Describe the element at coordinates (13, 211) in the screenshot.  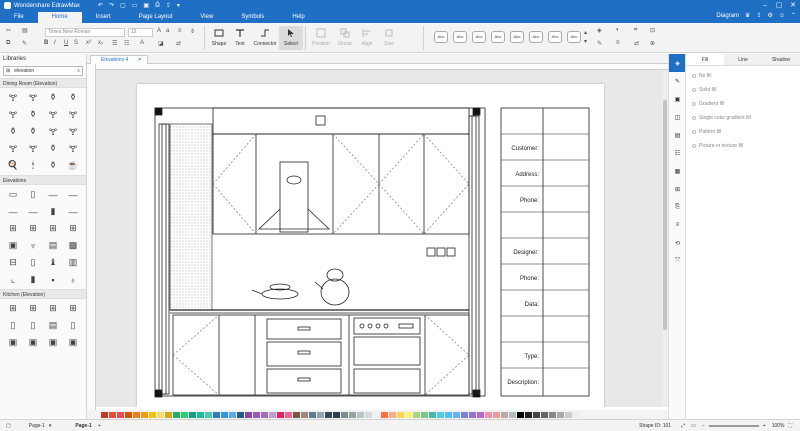
I see `wall-line-icon: —` at that location.